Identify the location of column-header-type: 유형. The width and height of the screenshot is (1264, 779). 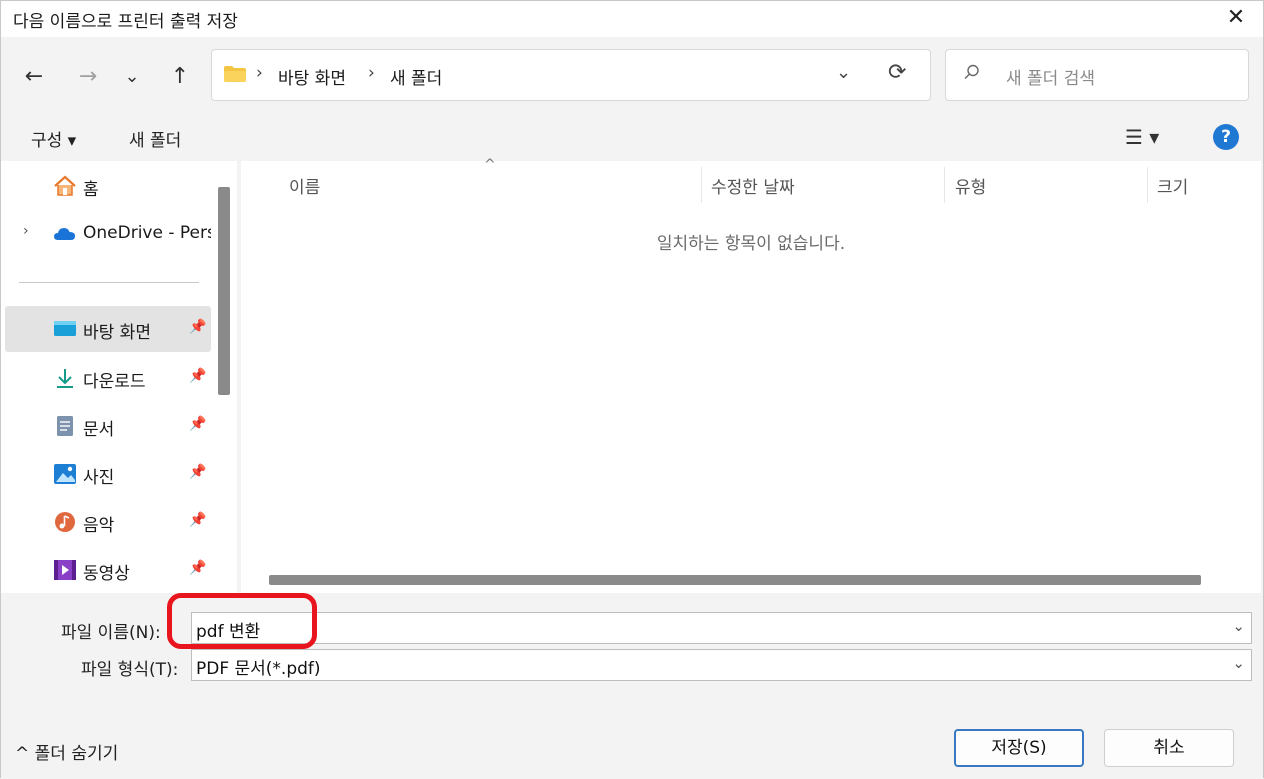
(970, 185).